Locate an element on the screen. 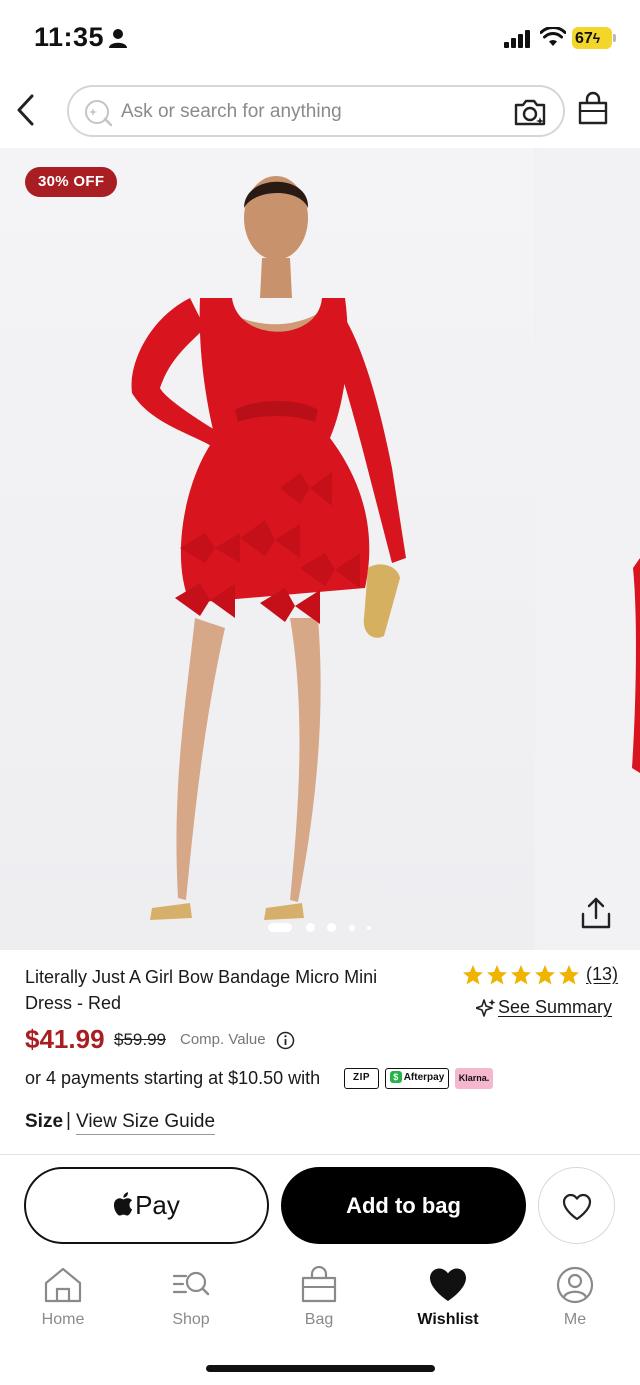  apple-logo-icon is located at coordinates (123, 1203).